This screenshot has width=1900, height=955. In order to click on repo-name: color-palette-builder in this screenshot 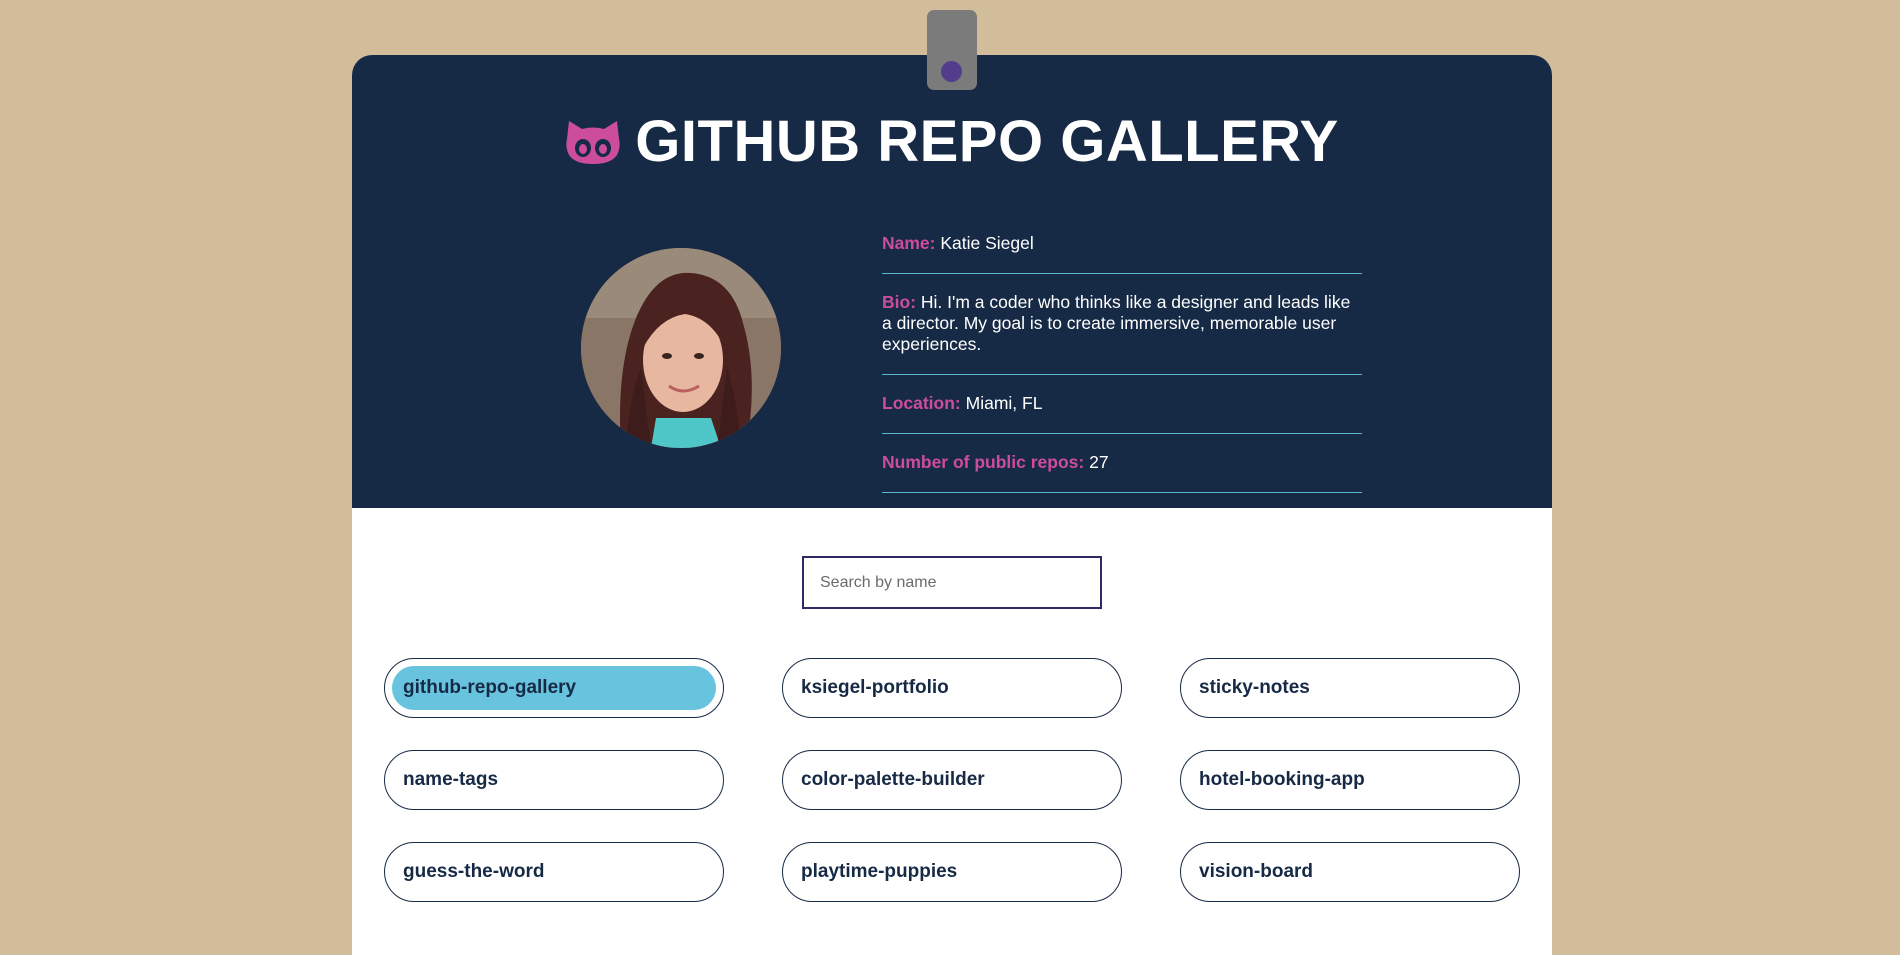, I will do `click(893, 779)`.